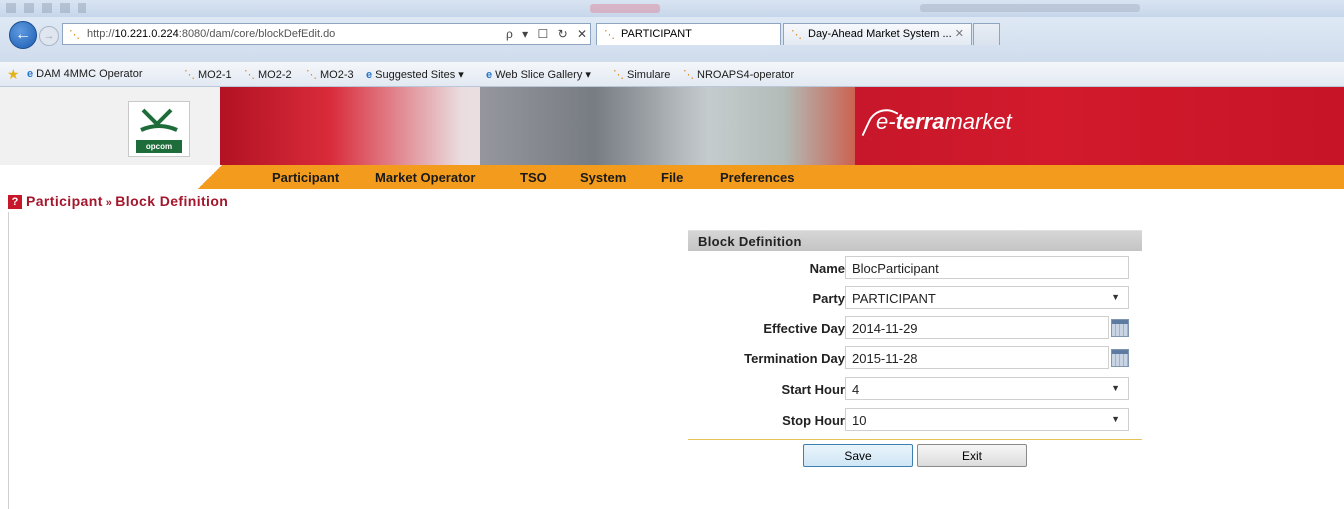 The height and width of the screenshot is (509, 1344). I want to click on party-select: PARTICIPANT ▼, so click(987, 297).